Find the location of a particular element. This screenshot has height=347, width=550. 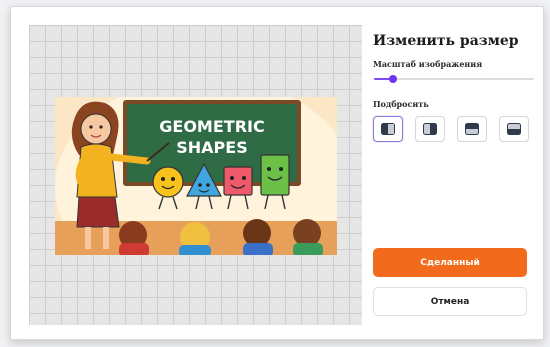

flip-option-left is located at coordinates (388, 129).